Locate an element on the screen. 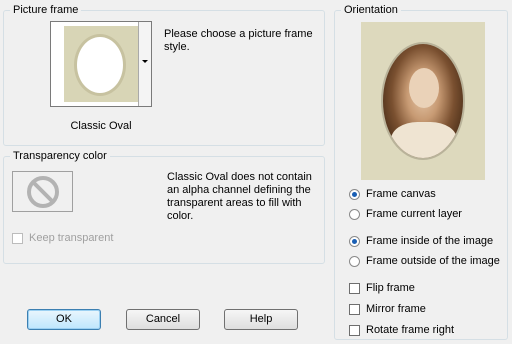  frame-inside-label: Frame inside of the image is located at coordinates (430, 241).